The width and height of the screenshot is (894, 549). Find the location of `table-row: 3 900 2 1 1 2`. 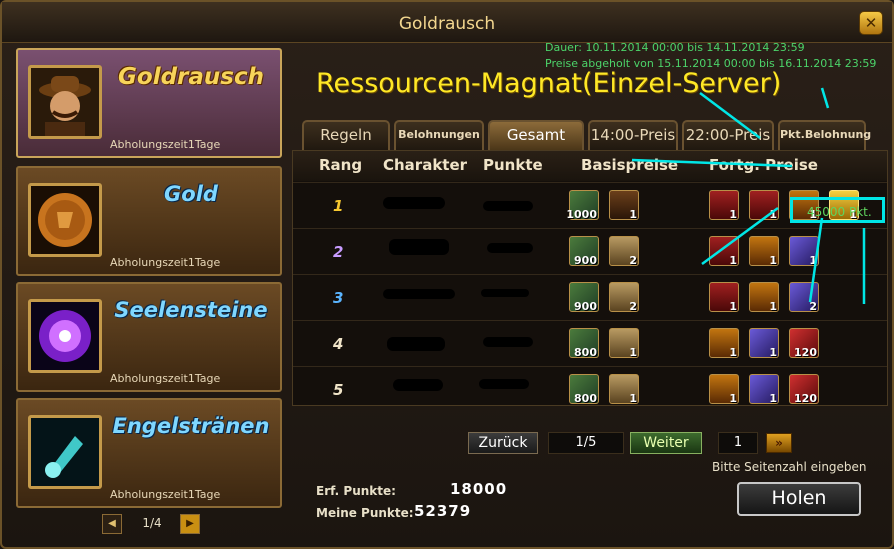

table-row: 3 900 2 1 1 2 is located at coordinates (590, 297).